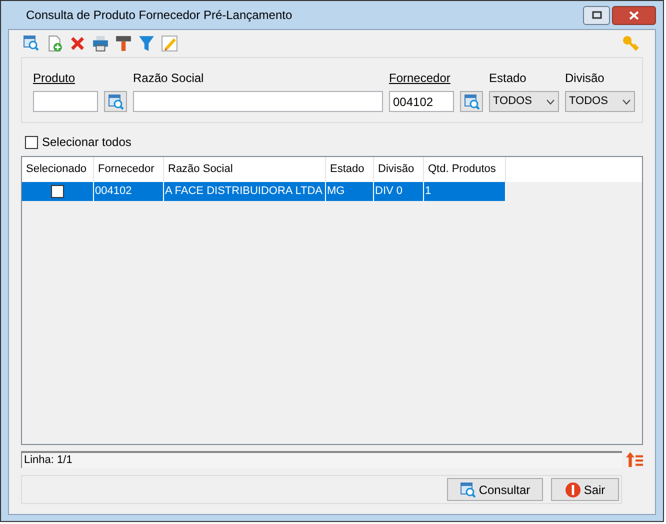 Image resolution: width=666 pixels, height=524 pixels. I want to click on printer-icon, so click(100, 43).